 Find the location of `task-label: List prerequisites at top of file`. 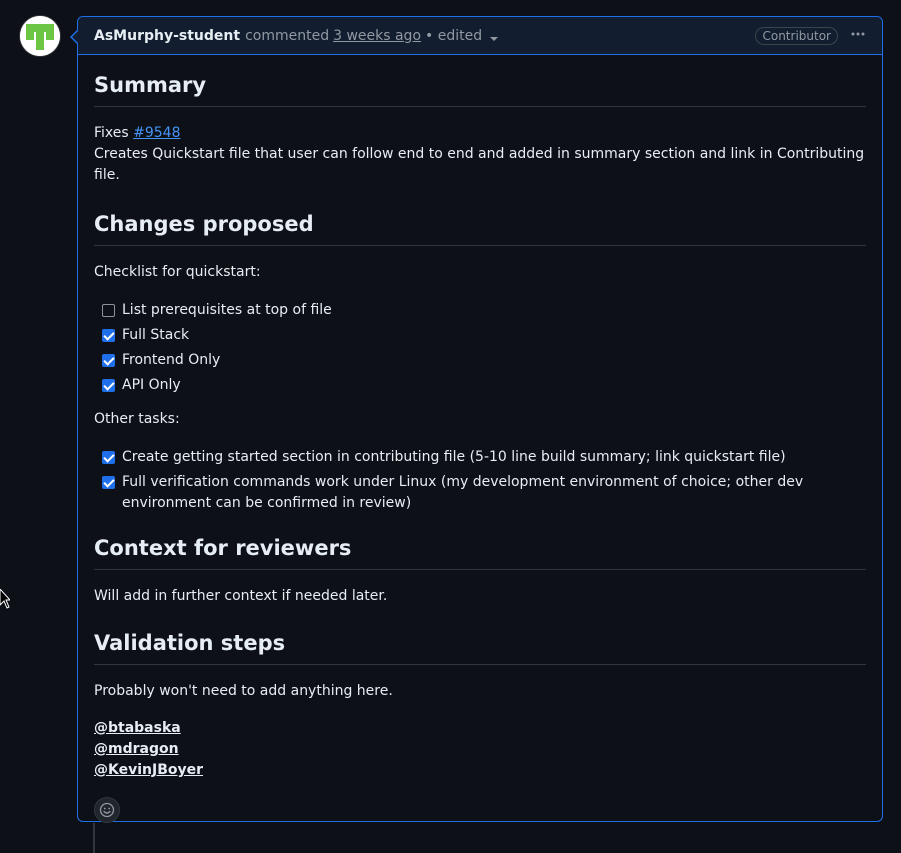

task-label: List prerequisites at top of file is located at coordinates (227, 310).